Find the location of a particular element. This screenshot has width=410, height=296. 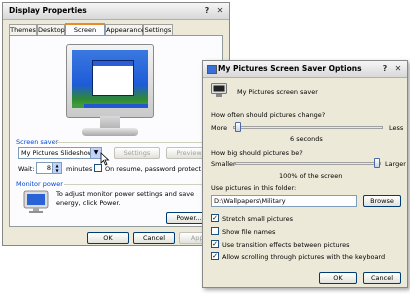

change-frequency-question: How often should pictures change? is located at coordinates (268, 115).